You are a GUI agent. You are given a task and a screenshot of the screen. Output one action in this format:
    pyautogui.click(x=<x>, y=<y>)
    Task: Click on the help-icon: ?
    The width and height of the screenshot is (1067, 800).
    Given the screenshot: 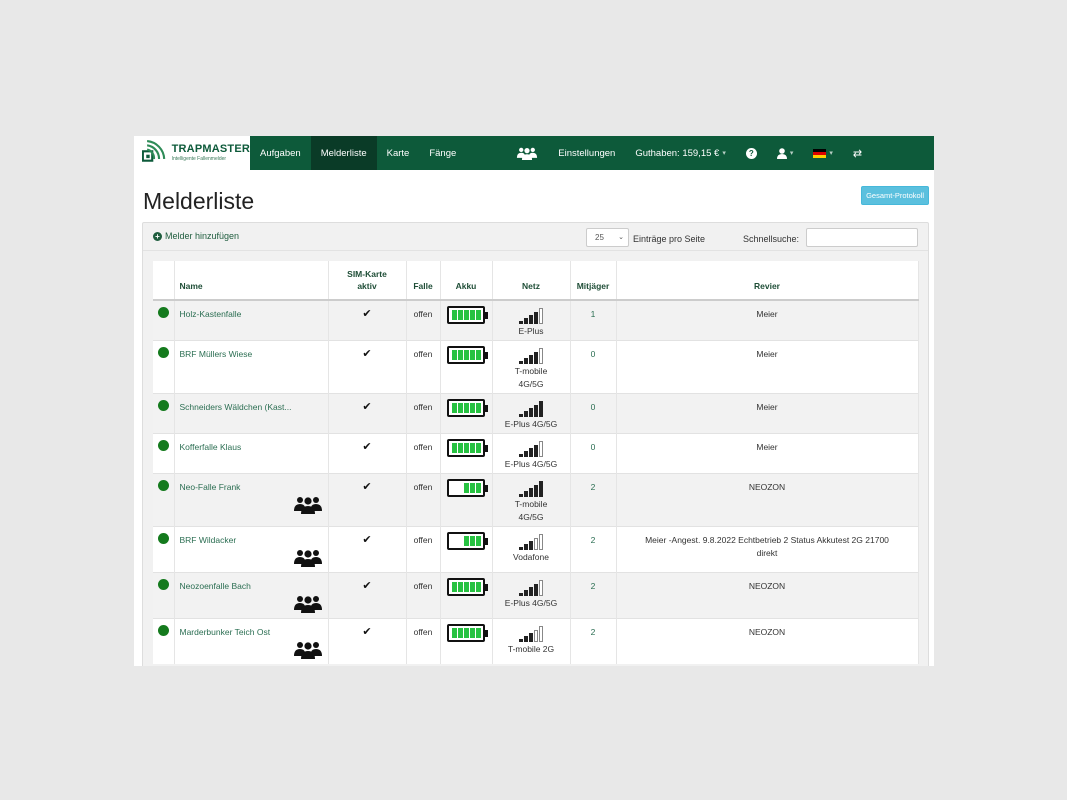 What is the action you would take?
    pyautogui.click(x=751, y=153)
    